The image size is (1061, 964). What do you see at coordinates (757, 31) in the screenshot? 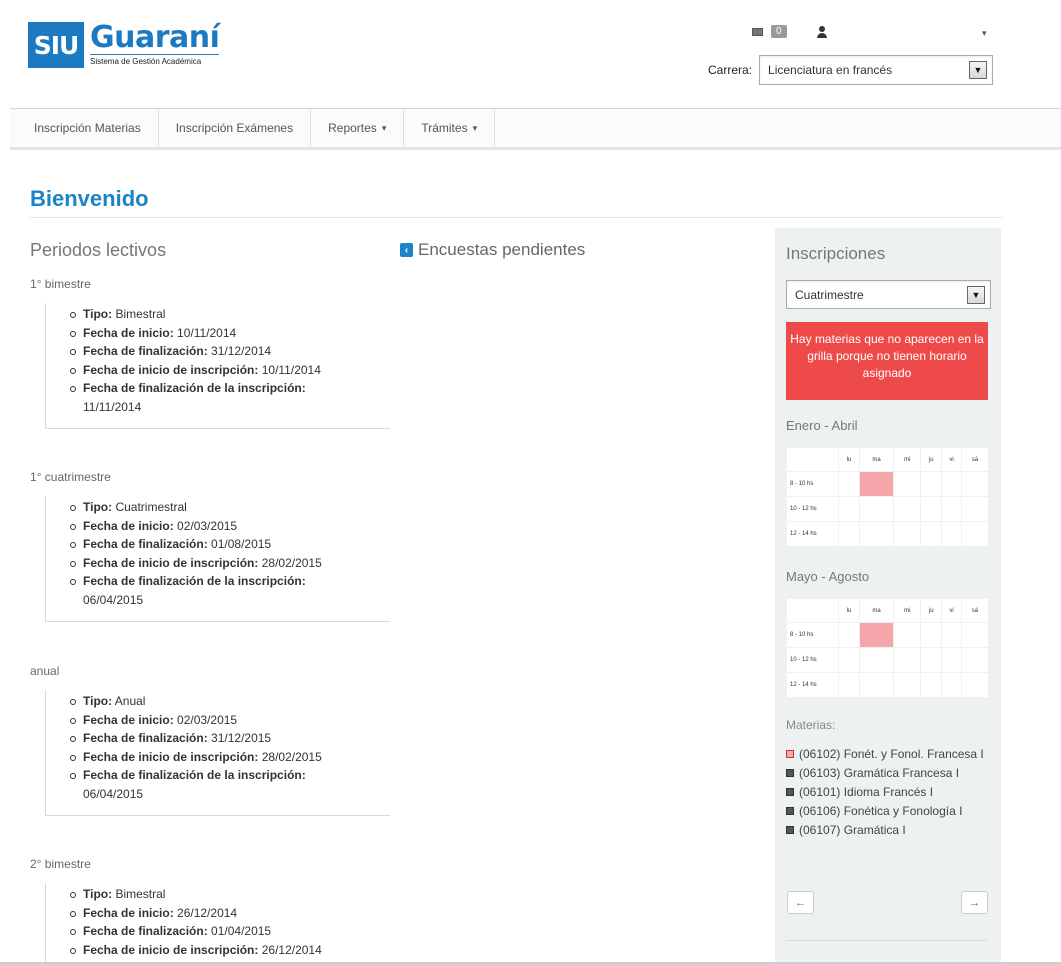
I see `envelope-icon` at bounding box center [757, 31].